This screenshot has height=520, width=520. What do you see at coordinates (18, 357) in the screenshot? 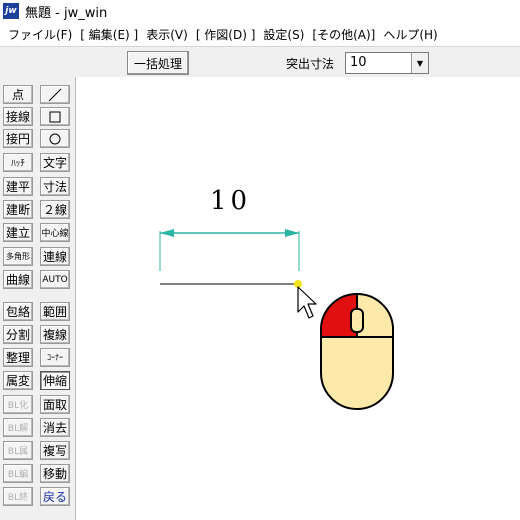
I see `tool-arrange: 整理` at bounding box center [18, 357].